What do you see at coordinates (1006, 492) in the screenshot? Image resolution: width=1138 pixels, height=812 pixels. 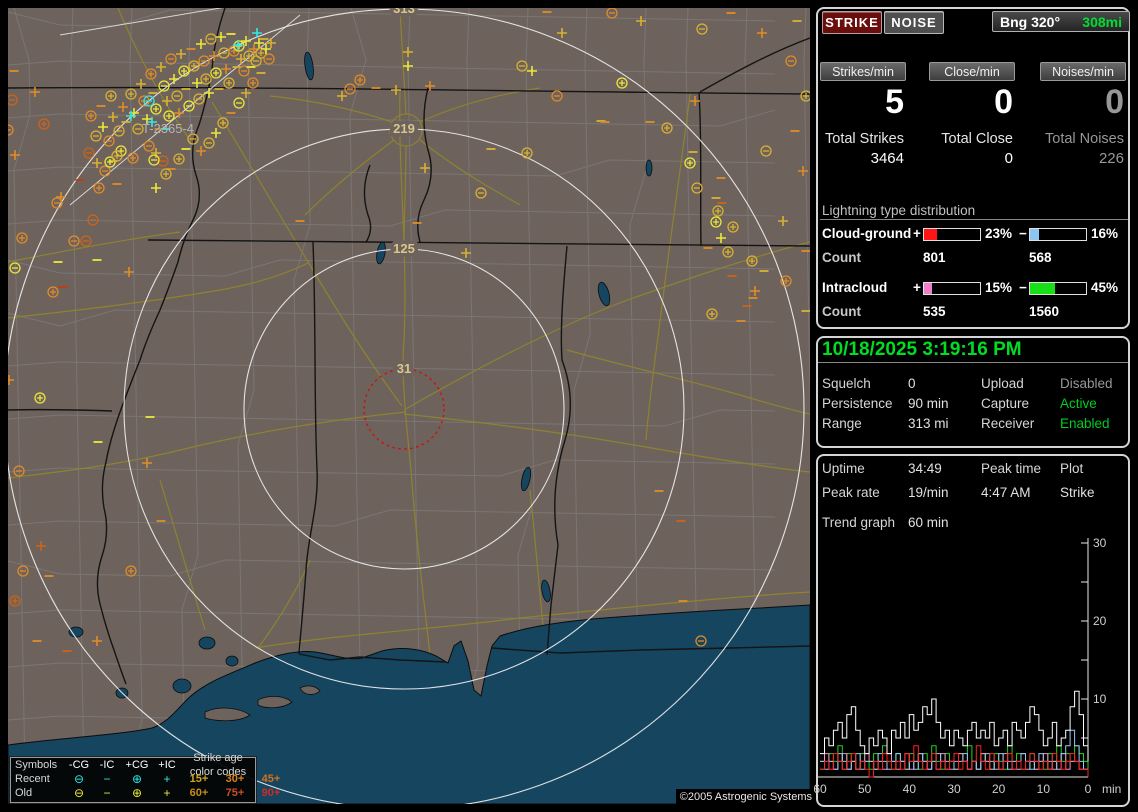 I see `peak-time-value: 4:47 AM` at bounding box center [1006, 492].